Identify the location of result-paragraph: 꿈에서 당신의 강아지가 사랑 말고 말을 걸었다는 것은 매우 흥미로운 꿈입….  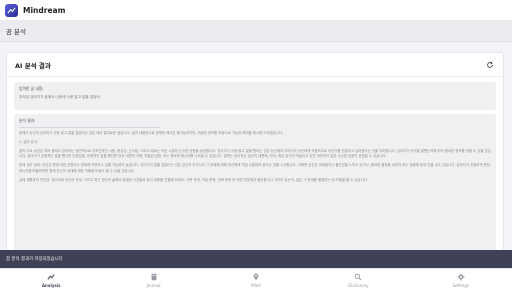
(151, 133).